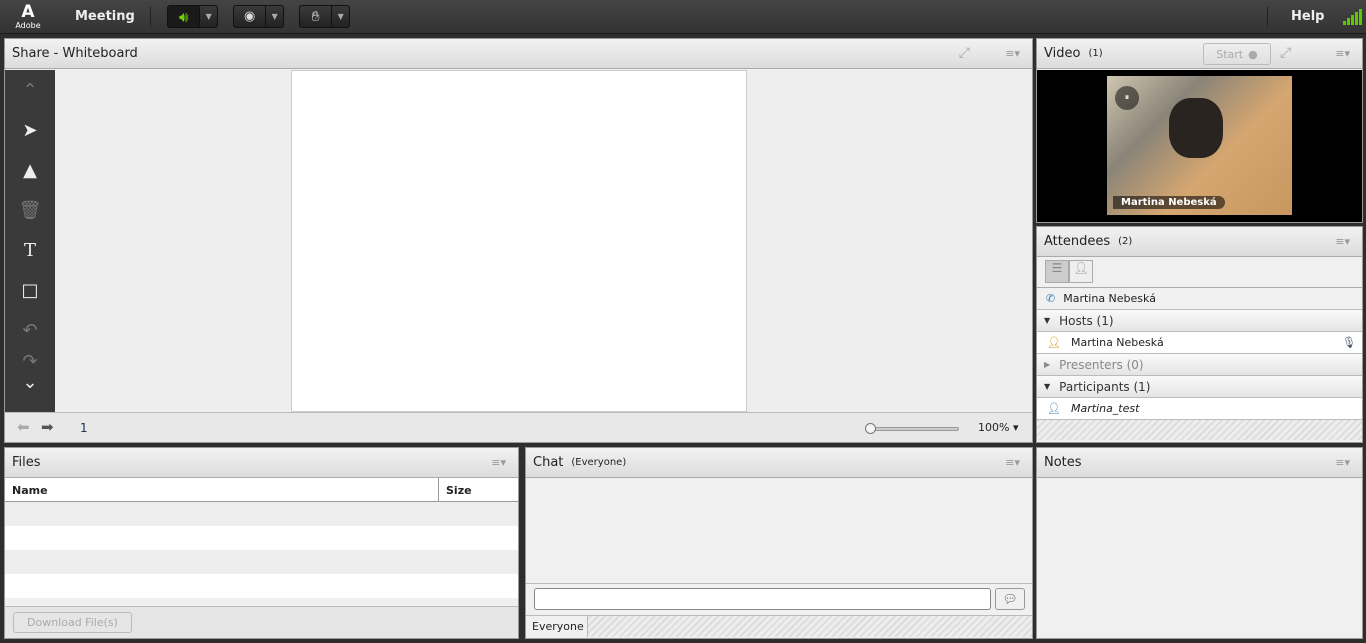  Describe the element at coordinates (23, 427) in the screenshot. I see `previous-page-icon: ⬅` at that location.